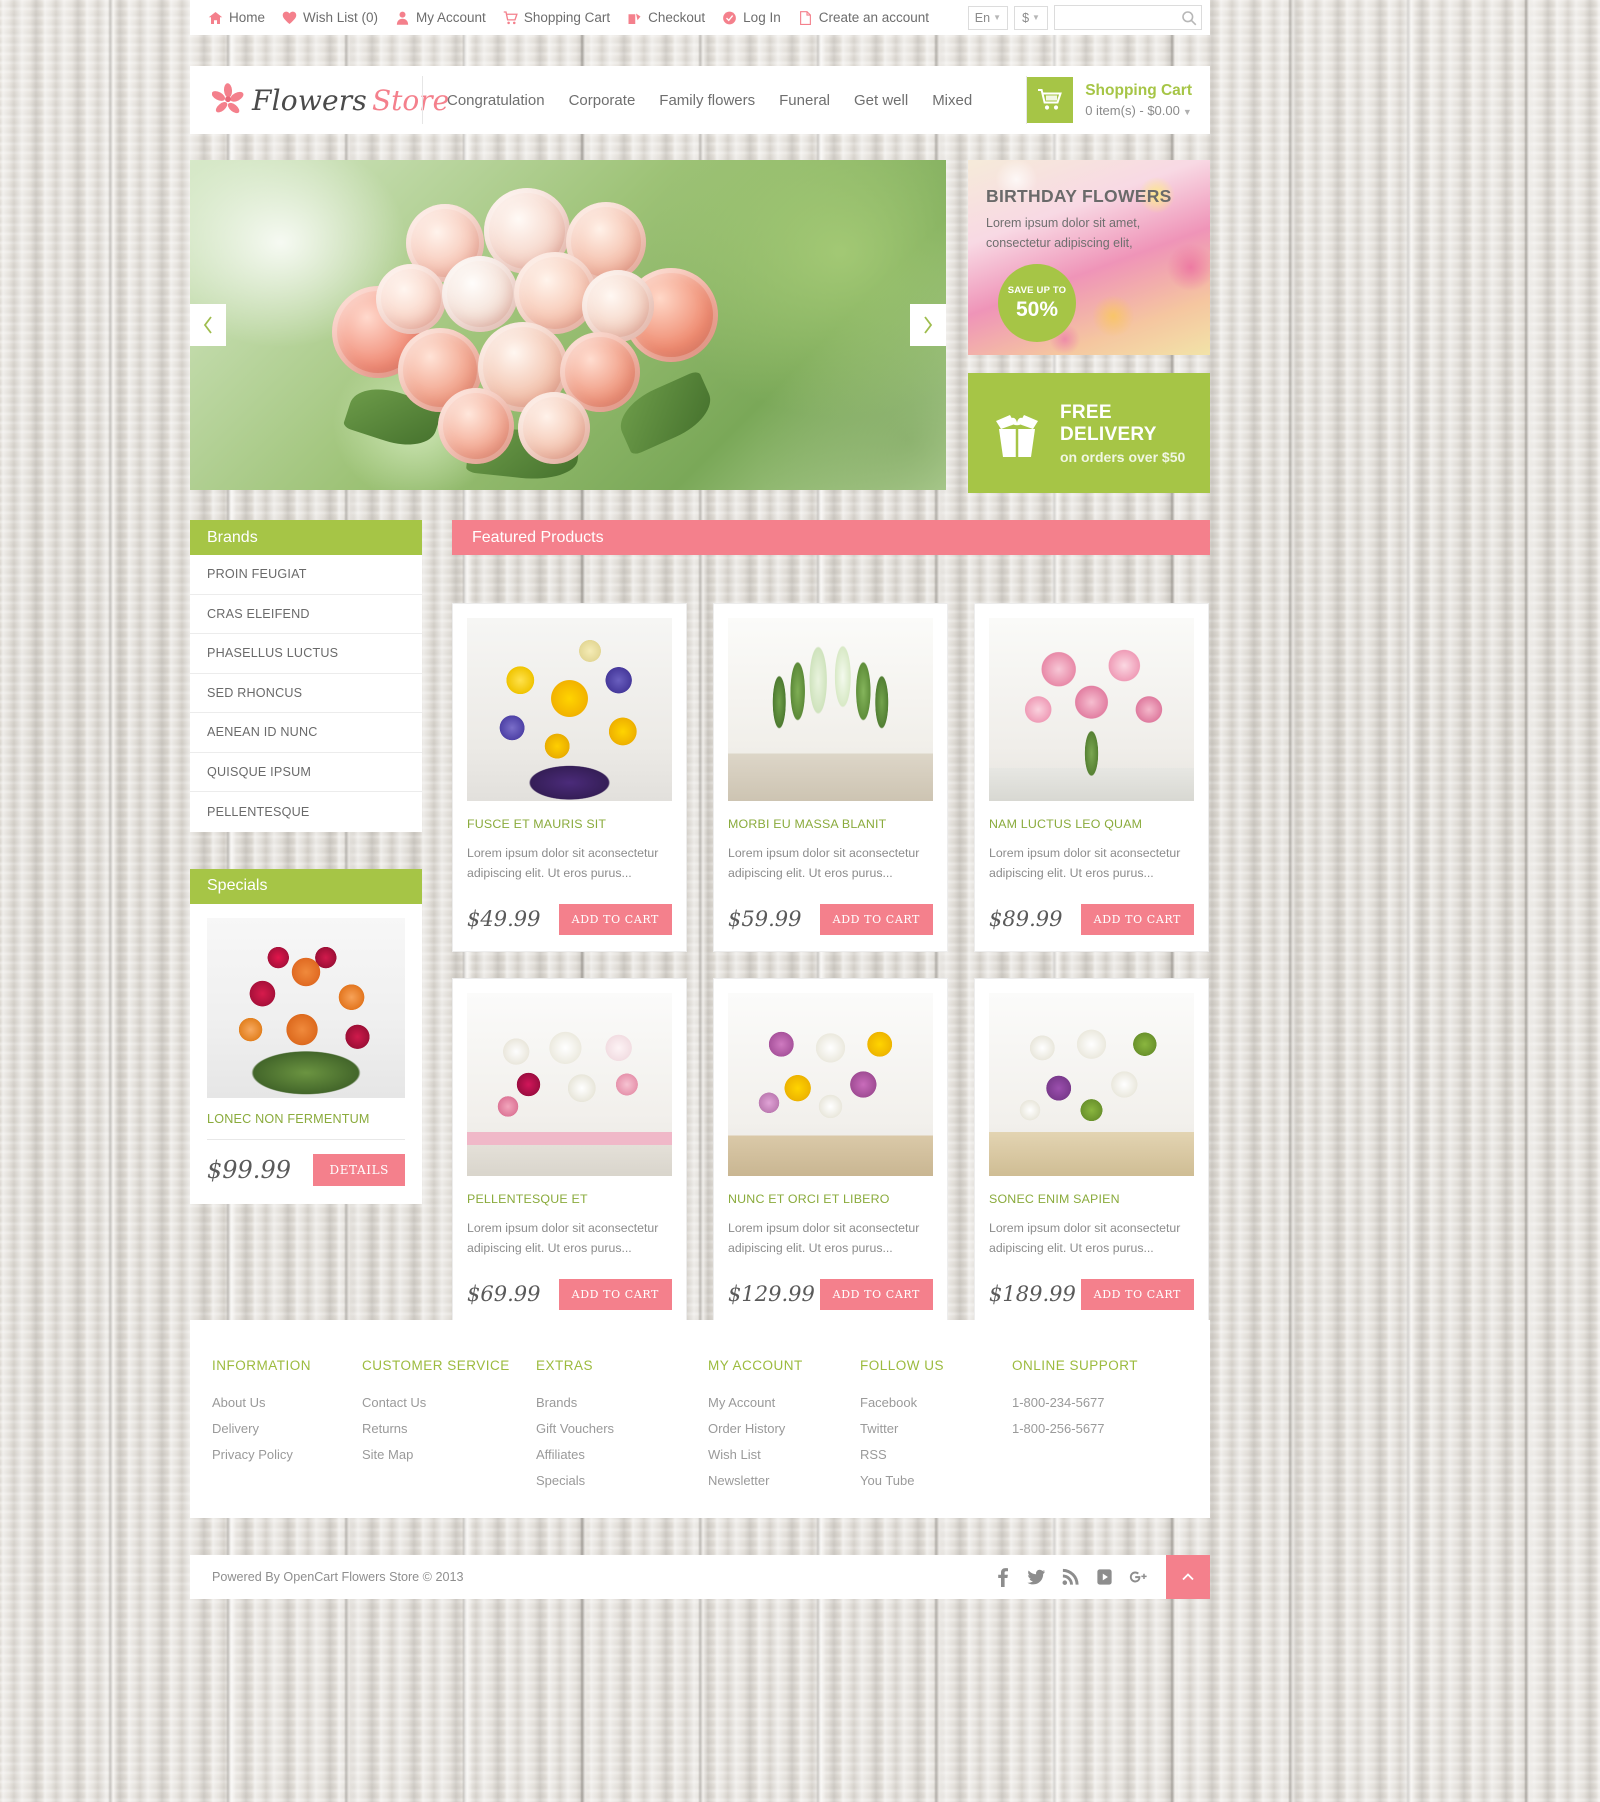 This screenshot has width=1600, height=1802. Describe the element at coordinates (527, 1198) in the screenshot. I see `product-title: PELLENTESQUE ET` at that location.